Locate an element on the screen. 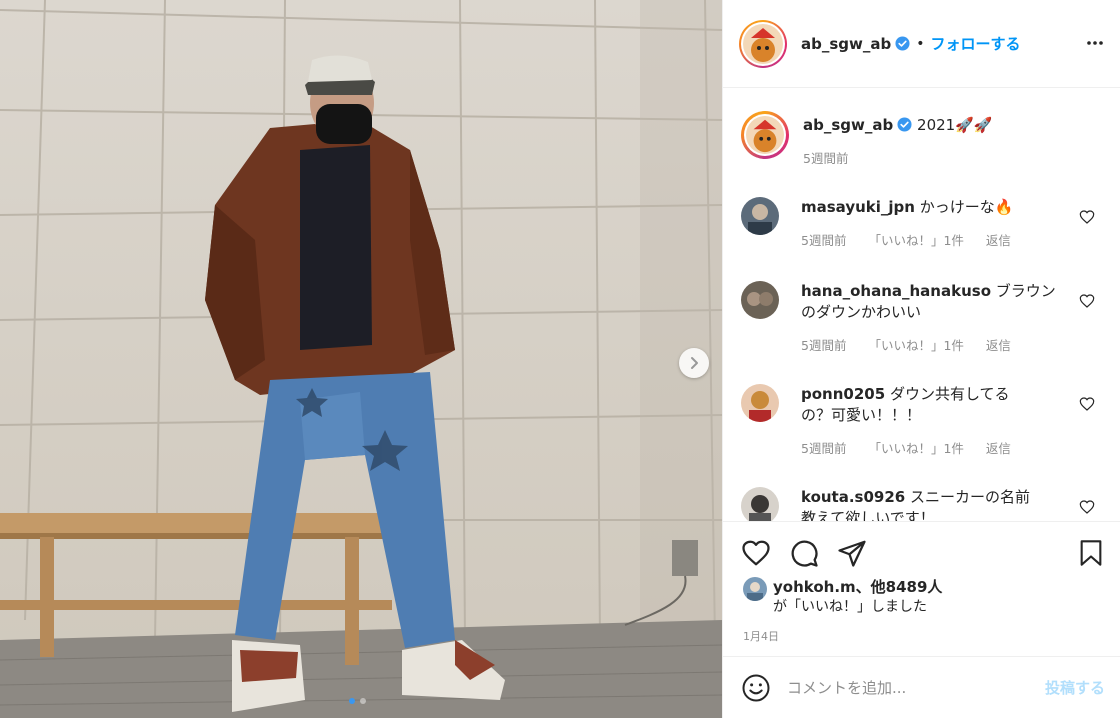 The width and height of the screenshot is (1120, 718). comment-username: kouta.s0926 is located at coordinates (853, 497).